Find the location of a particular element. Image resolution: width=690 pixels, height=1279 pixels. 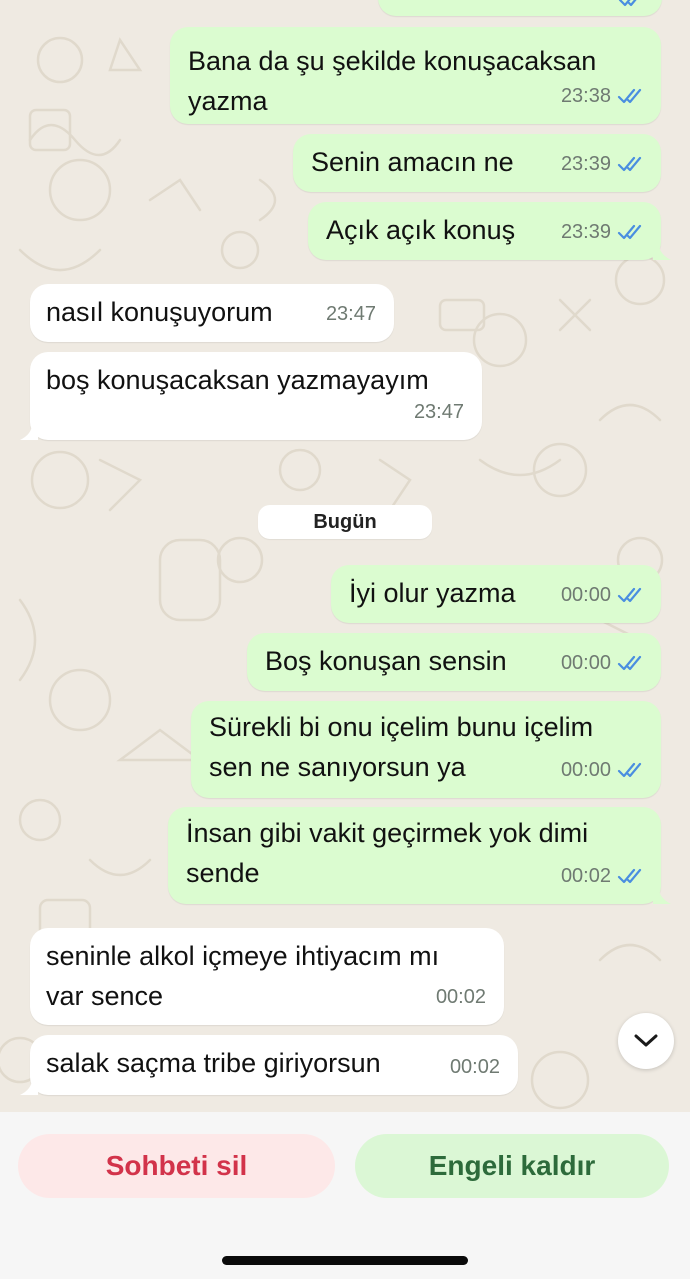

message-text: boş konuşacaksan yazmayayım is located at coordinates (237, 380).